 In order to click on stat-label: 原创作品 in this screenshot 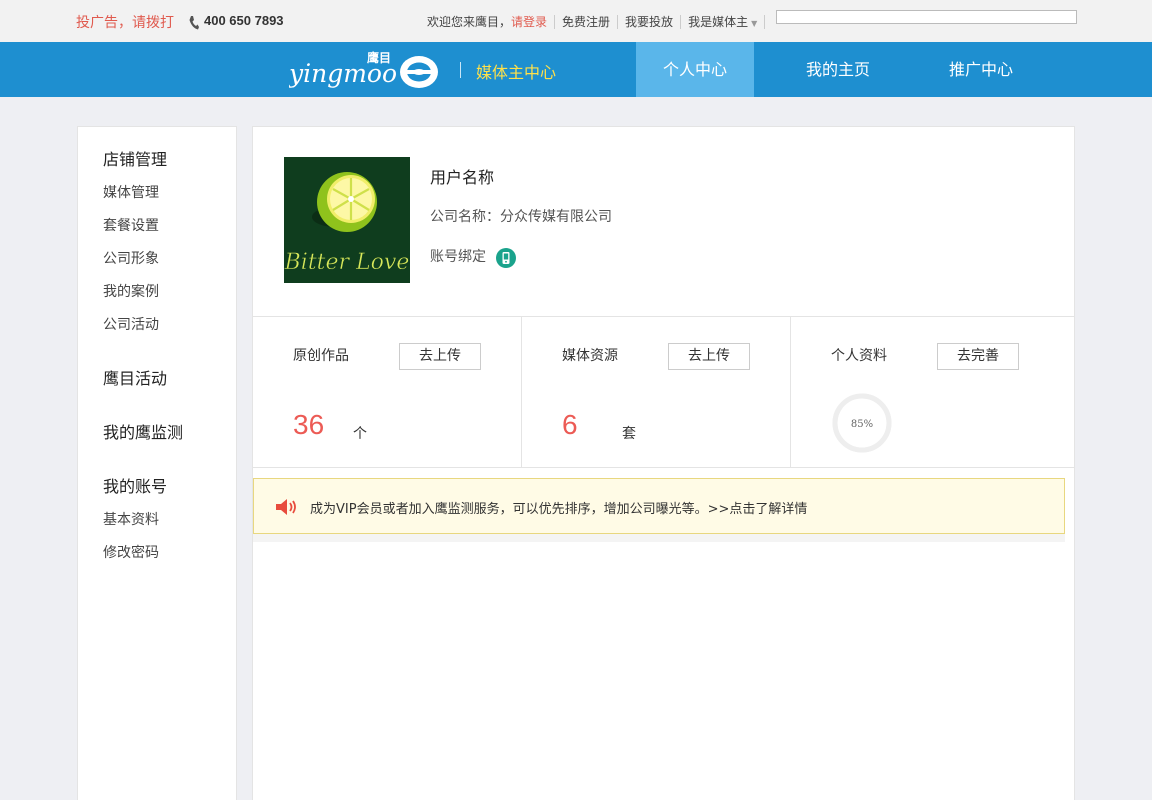, I will do `click(321, 356)`.